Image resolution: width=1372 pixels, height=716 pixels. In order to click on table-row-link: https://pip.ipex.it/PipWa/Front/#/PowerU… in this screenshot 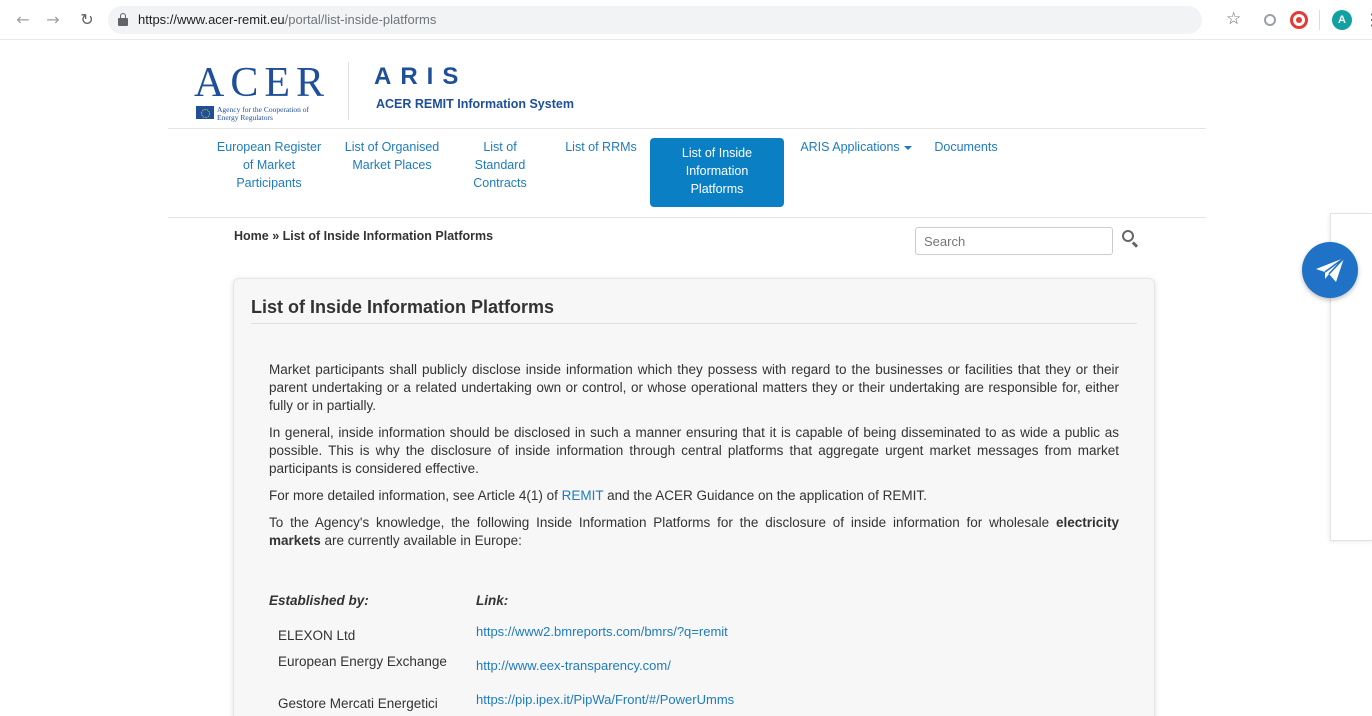, I will do `click(605, 699)`.